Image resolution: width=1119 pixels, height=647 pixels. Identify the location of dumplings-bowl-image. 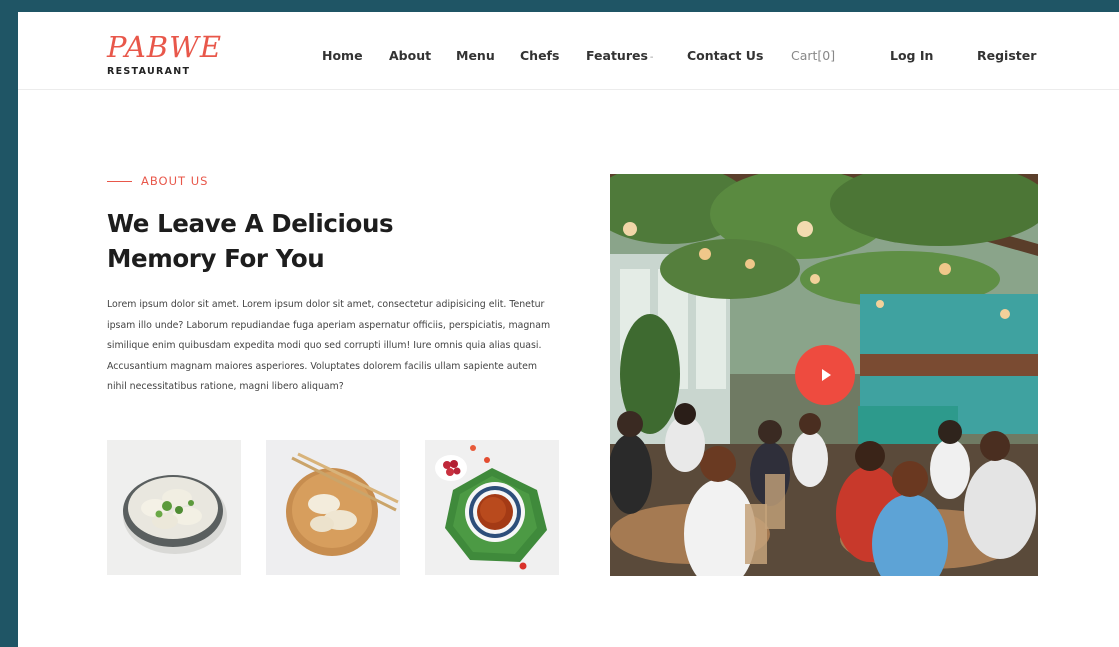
(174, 507).